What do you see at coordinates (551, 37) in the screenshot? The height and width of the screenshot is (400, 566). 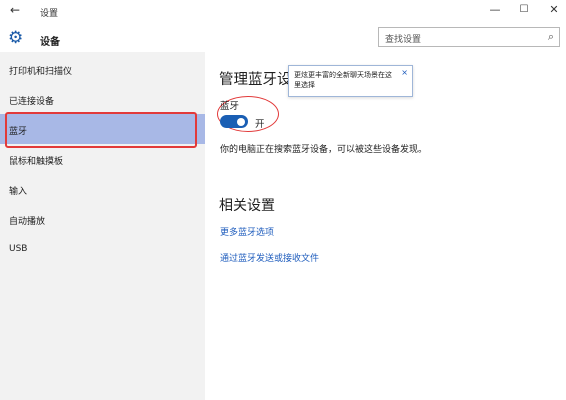 I see `search-icon: ⌕` at bounding box center [551, 37].